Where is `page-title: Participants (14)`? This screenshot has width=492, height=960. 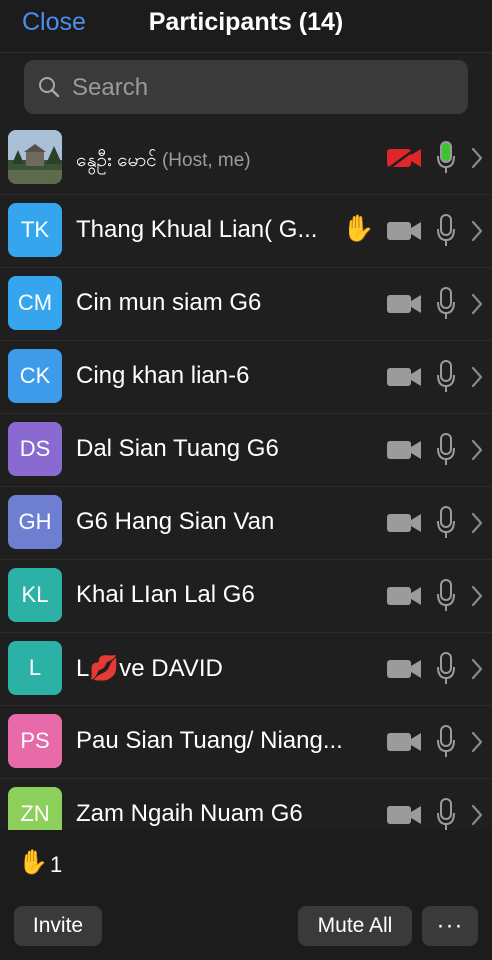 page-title: Participants (14) is located at coordinates (246, 22).